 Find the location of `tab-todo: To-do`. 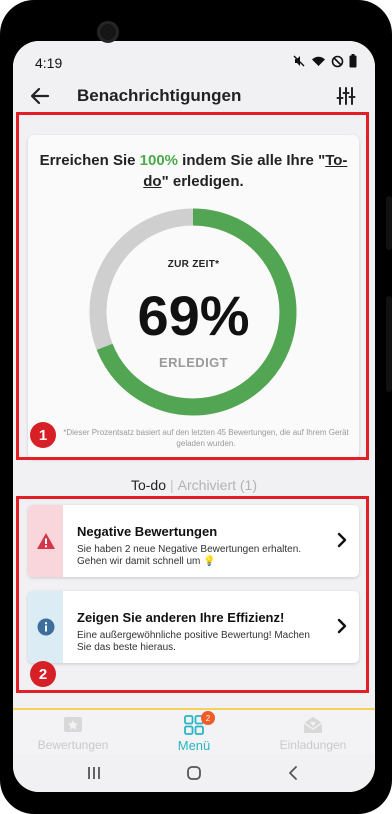

tab-todo: To-do is located at coordinates (148, 485).